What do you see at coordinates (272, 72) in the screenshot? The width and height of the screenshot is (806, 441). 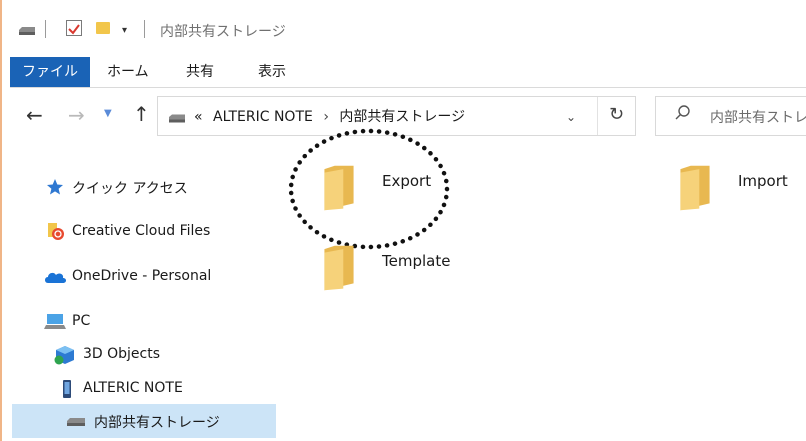 I see `tab-view: 表示` at bounding box center [272, 72].